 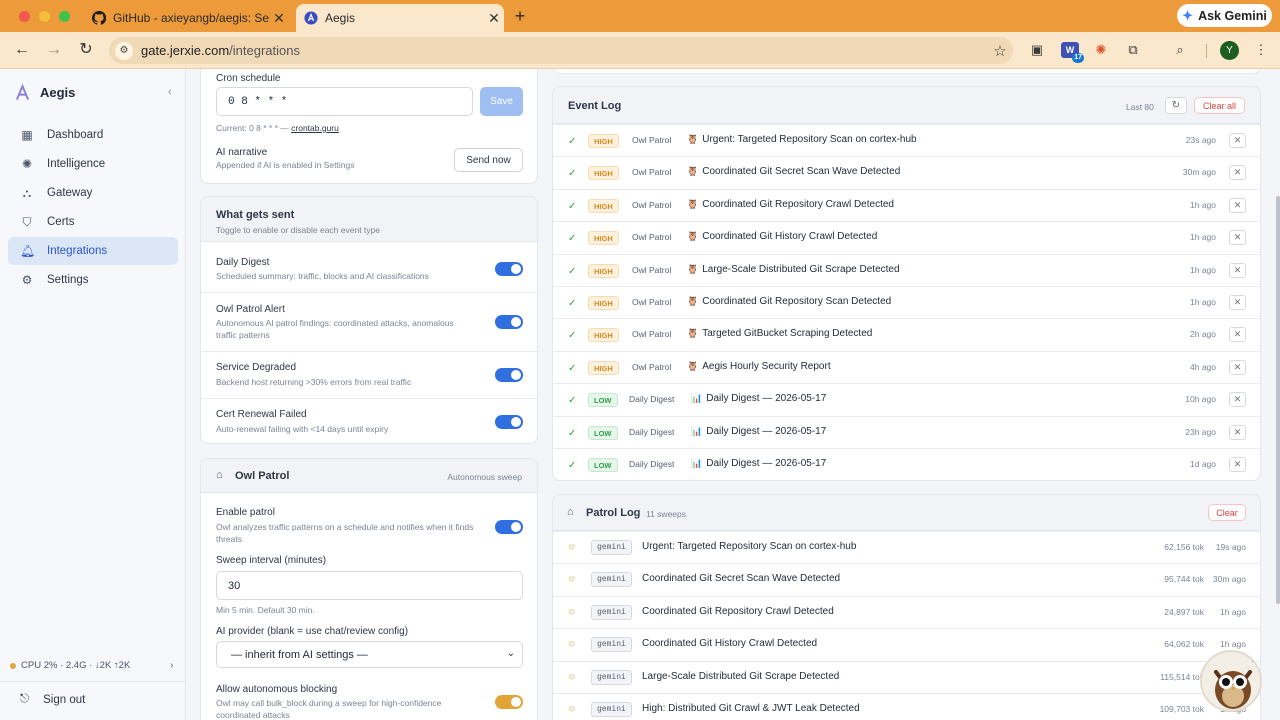 I want to click on minimize-window-button, so click(x=44, y=16).